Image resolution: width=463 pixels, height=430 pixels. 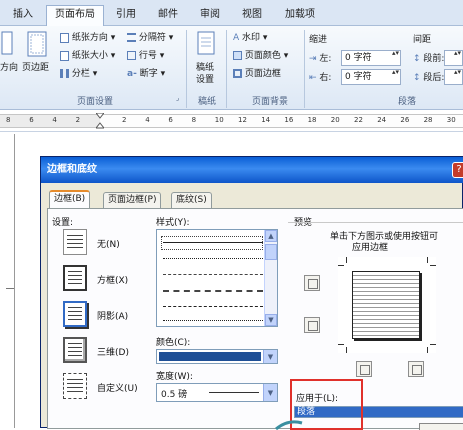 What do you see at coordinates (37, 44) in the screenshot?
I see `margins-button` at bounding box center [37, 44].